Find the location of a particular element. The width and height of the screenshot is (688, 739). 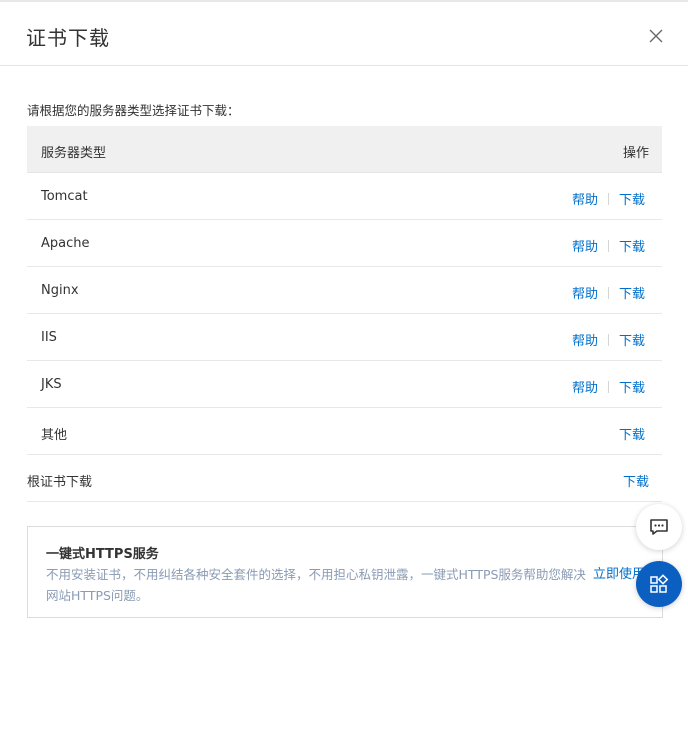

server-name: Nginx is located at coordinates (60, 290).